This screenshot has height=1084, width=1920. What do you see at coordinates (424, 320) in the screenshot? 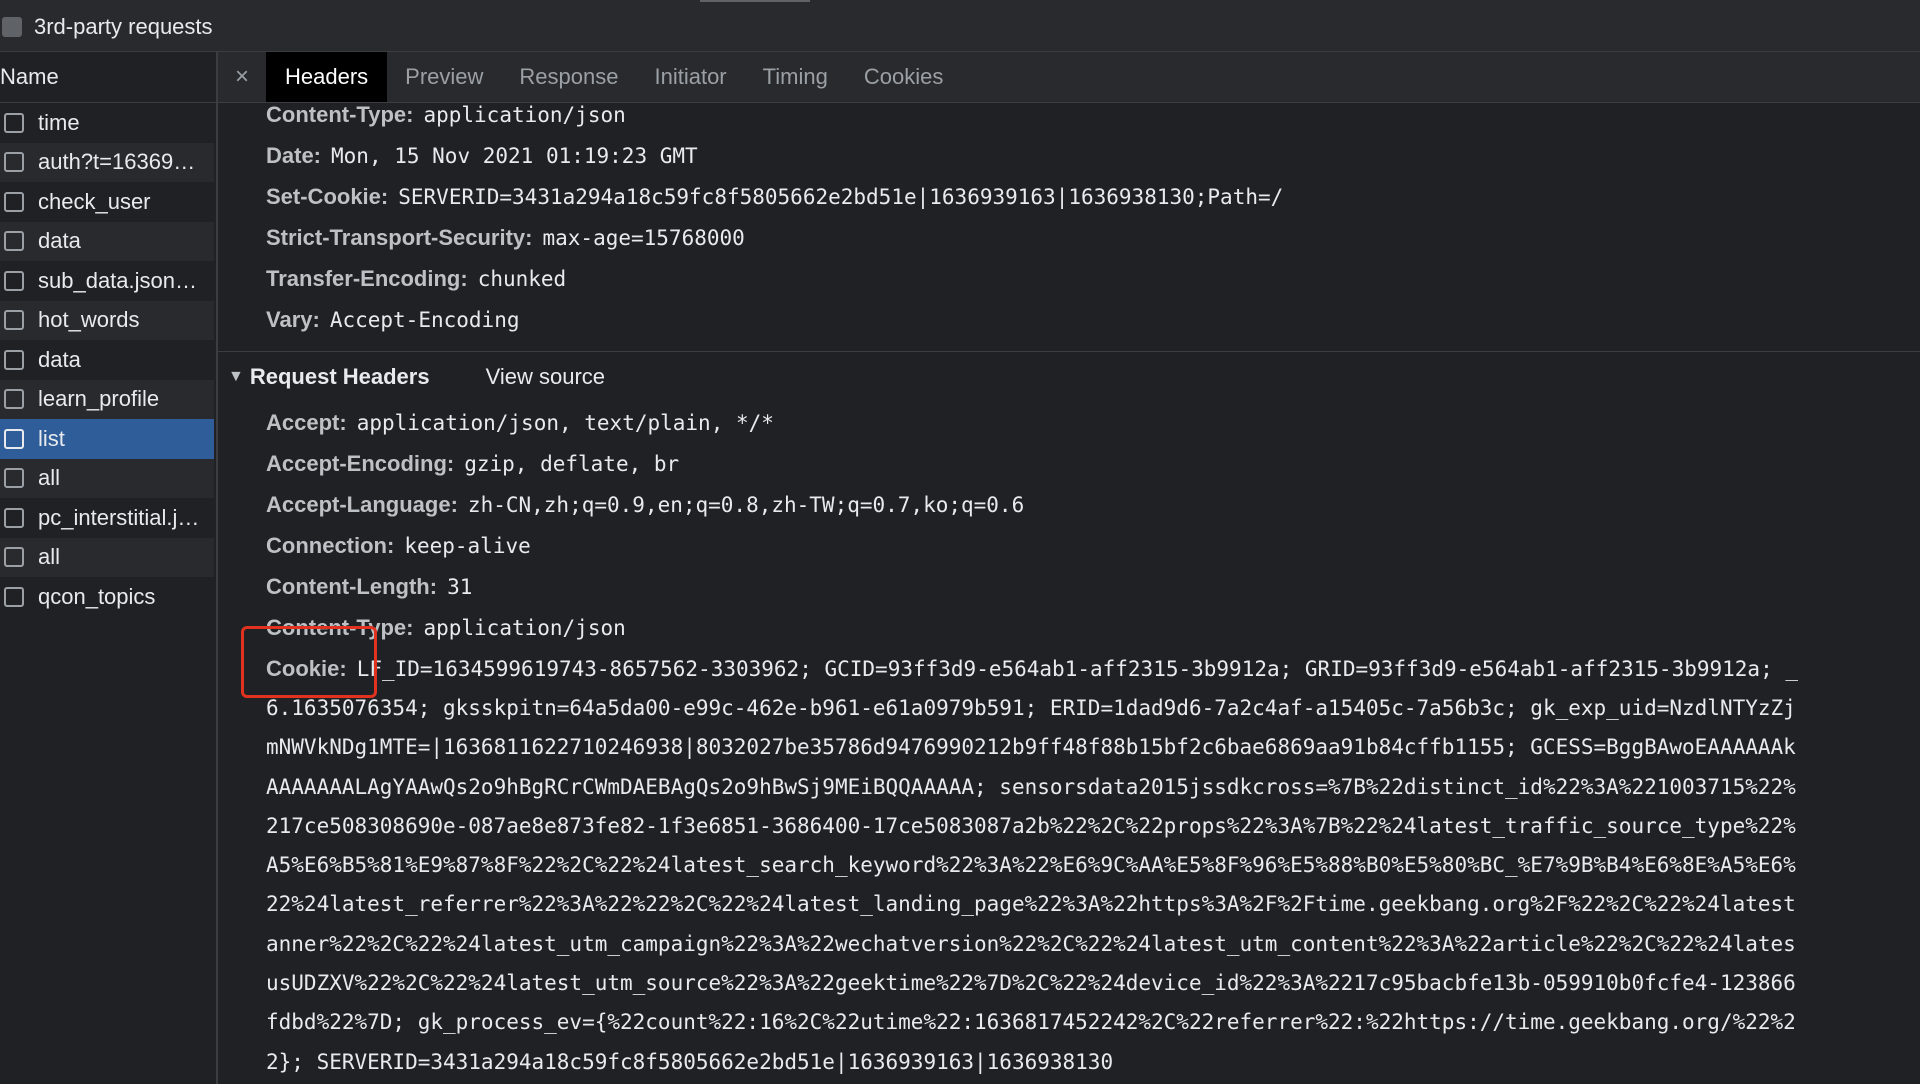
I see `header-value: Accept-Encoding` at bounding box center [424, 320].